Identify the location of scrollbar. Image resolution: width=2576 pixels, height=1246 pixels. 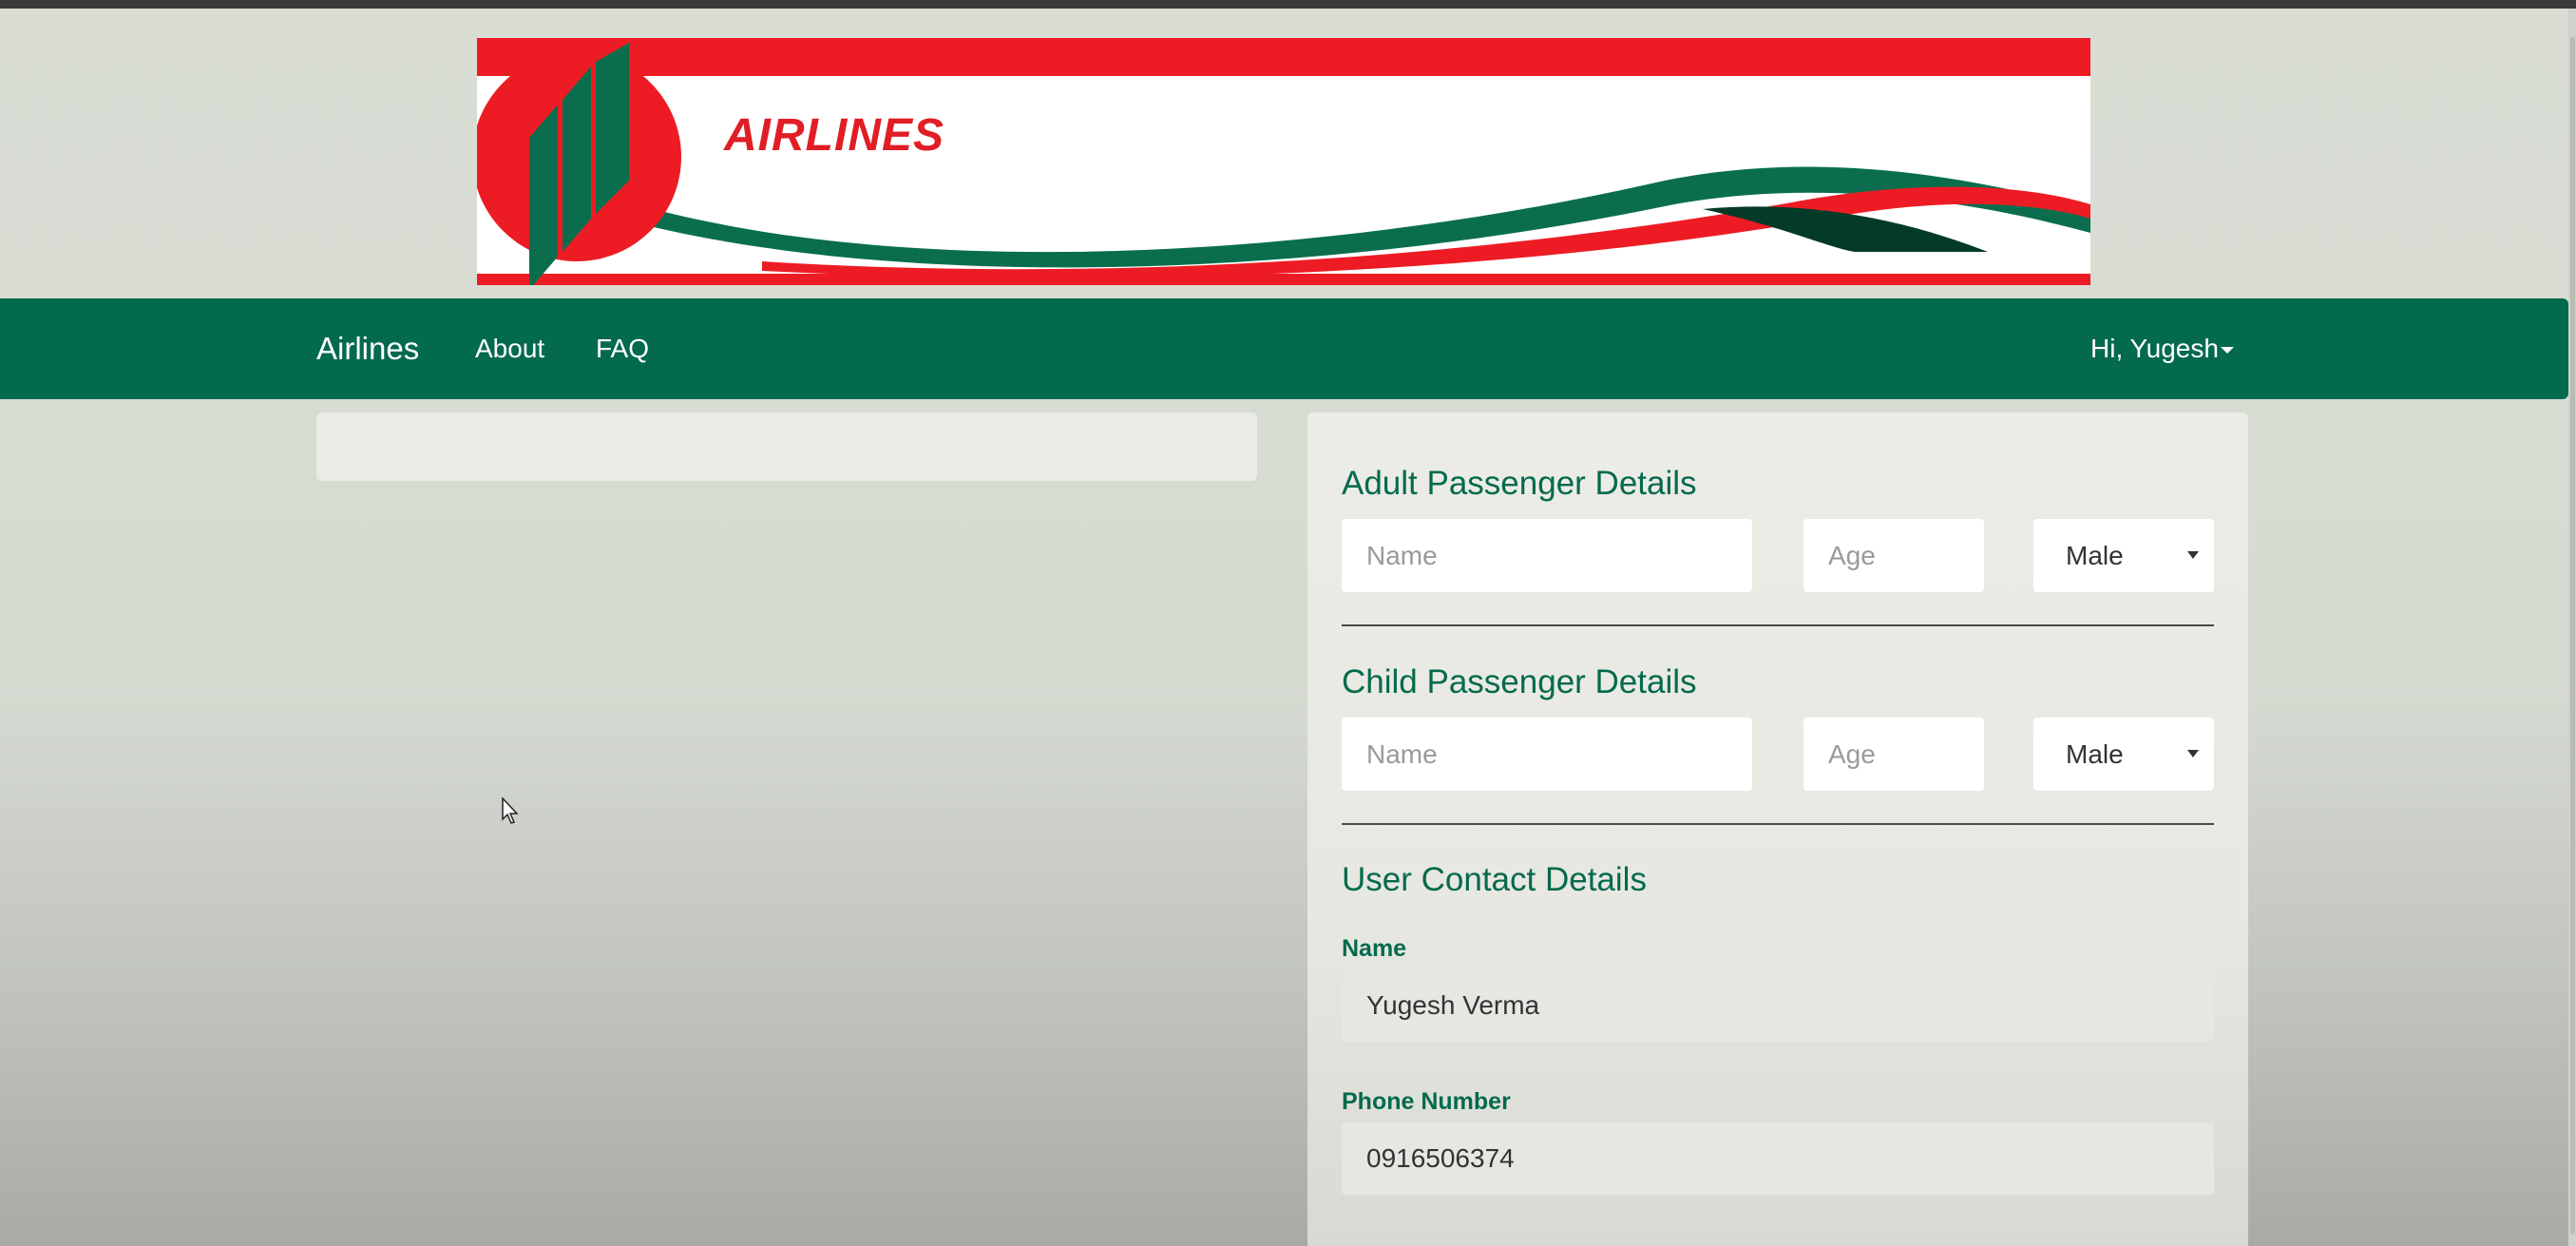
(2572, 627).